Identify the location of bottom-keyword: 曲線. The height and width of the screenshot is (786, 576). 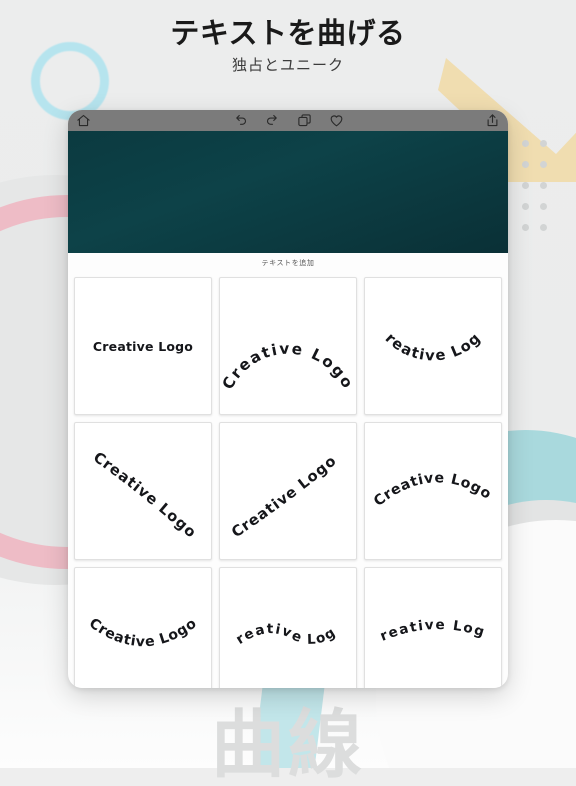
(288, 744).